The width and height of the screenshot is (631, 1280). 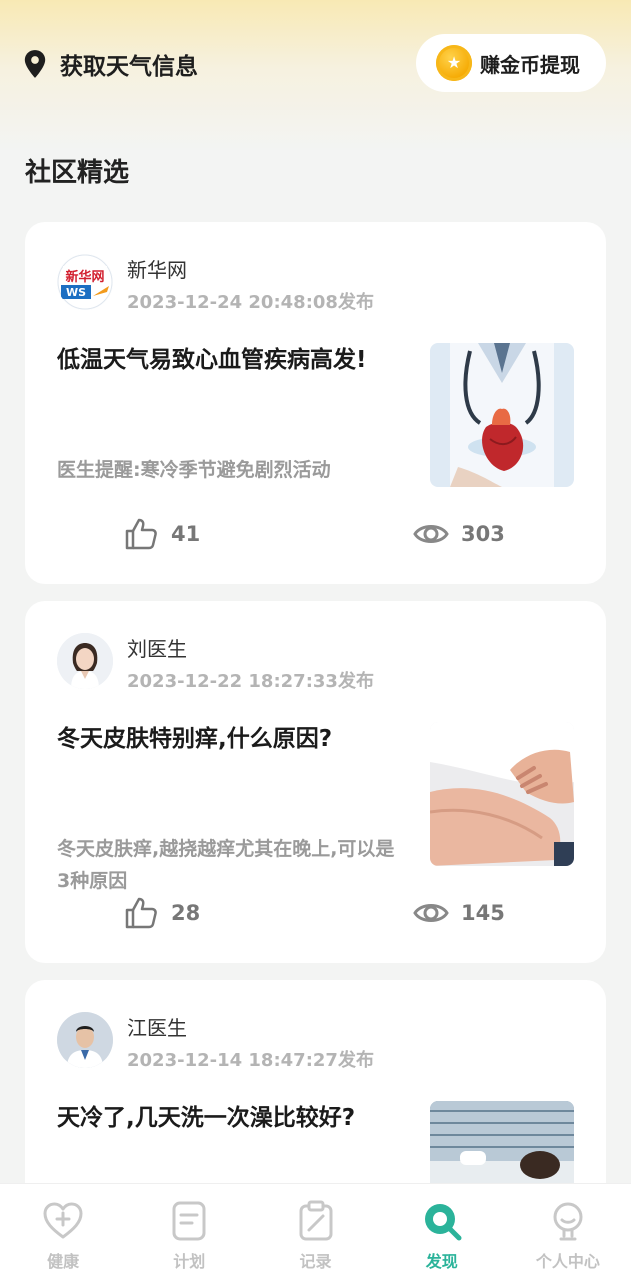 I want to click on post-summary: 冬天皮肤痒,越挠越痒尤其在晚上,可以是3种原因, so click(x=226, y=865).